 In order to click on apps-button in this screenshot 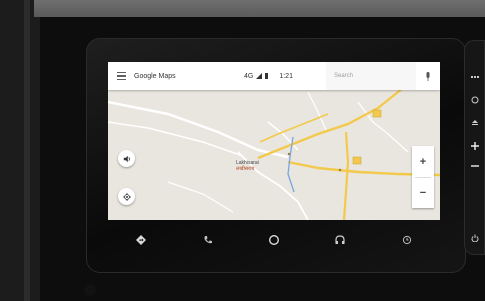, I will do `click(475, 78)`.